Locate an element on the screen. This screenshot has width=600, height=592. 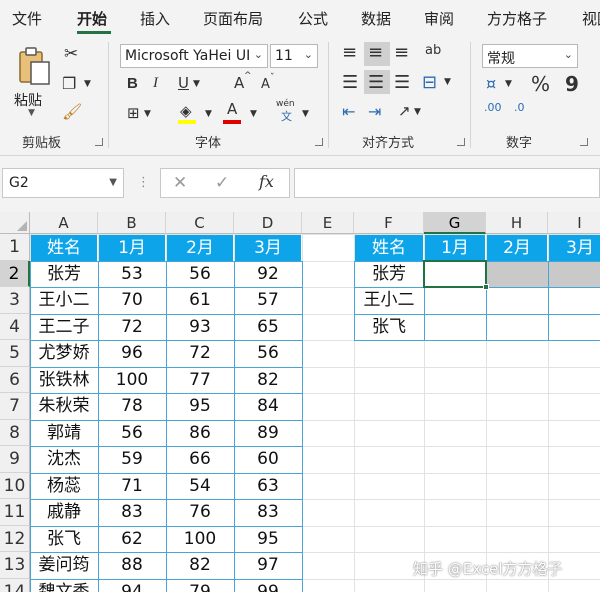
percent-button: % is located at coordinates (540, 84).